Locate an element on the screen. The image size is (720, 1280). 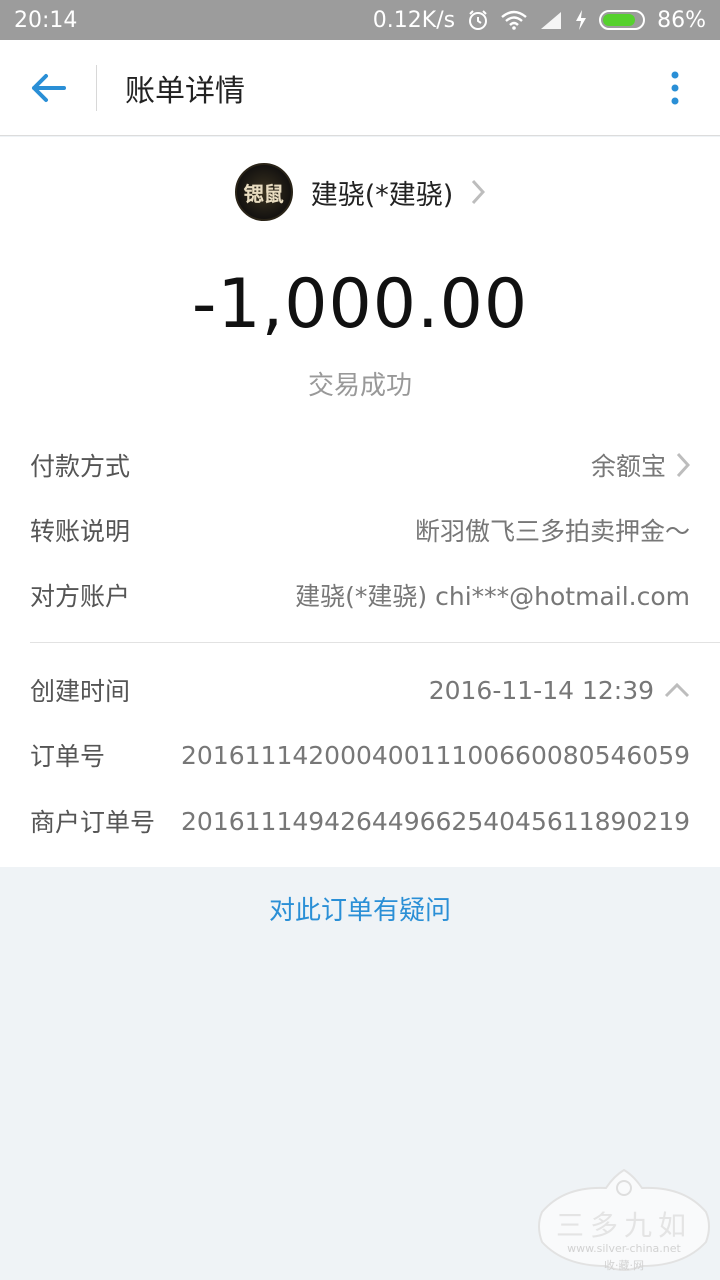
wifi-icon is located at coordinates (514, 20).